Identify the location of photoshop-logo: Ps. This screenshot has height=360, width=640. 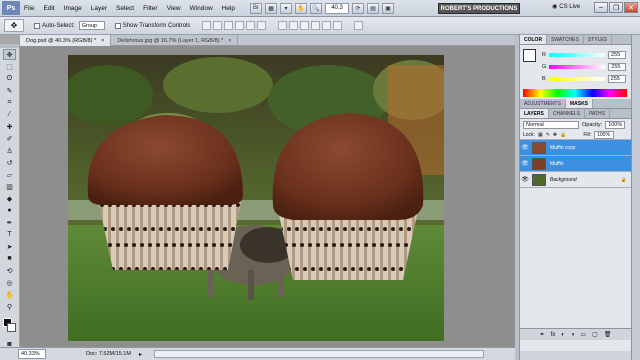
(11, 8).